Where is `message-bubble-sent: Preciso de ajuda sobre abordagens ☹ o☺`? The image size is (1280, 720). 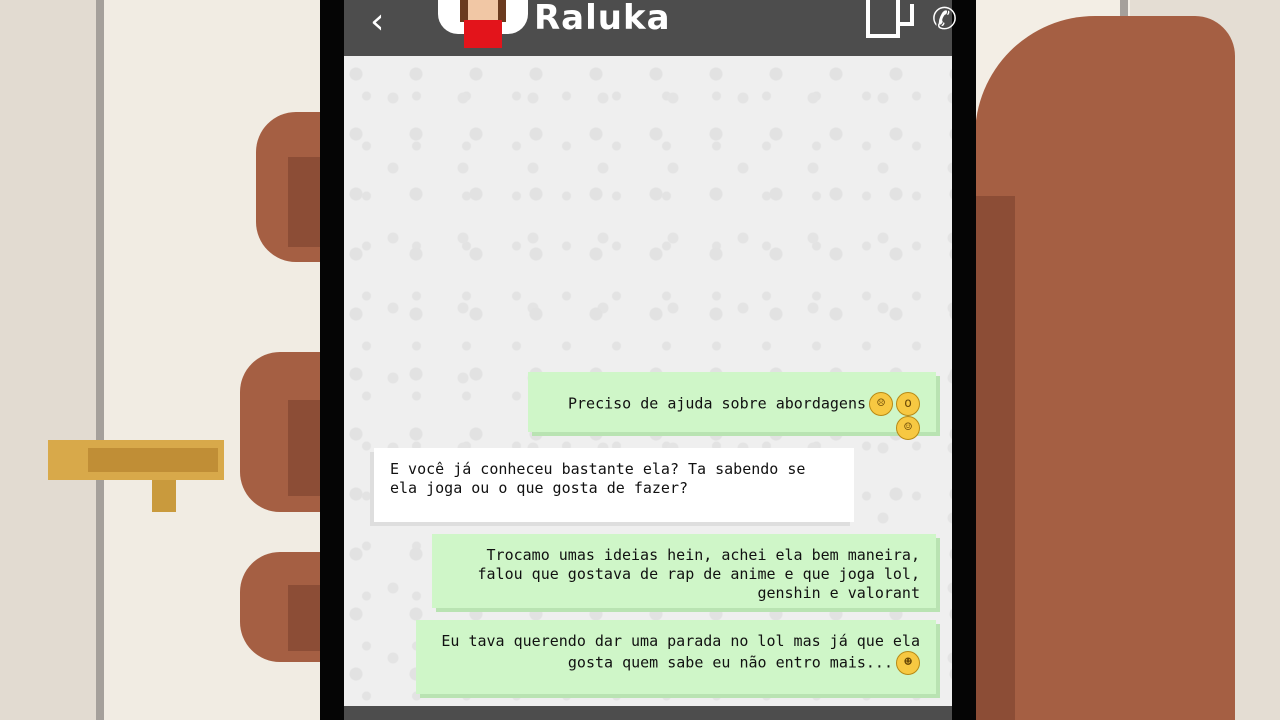
message-bubble-sent: Preciso de ajuda sobre abordagens ☹ o☺ is located at coordinates (732, 406).